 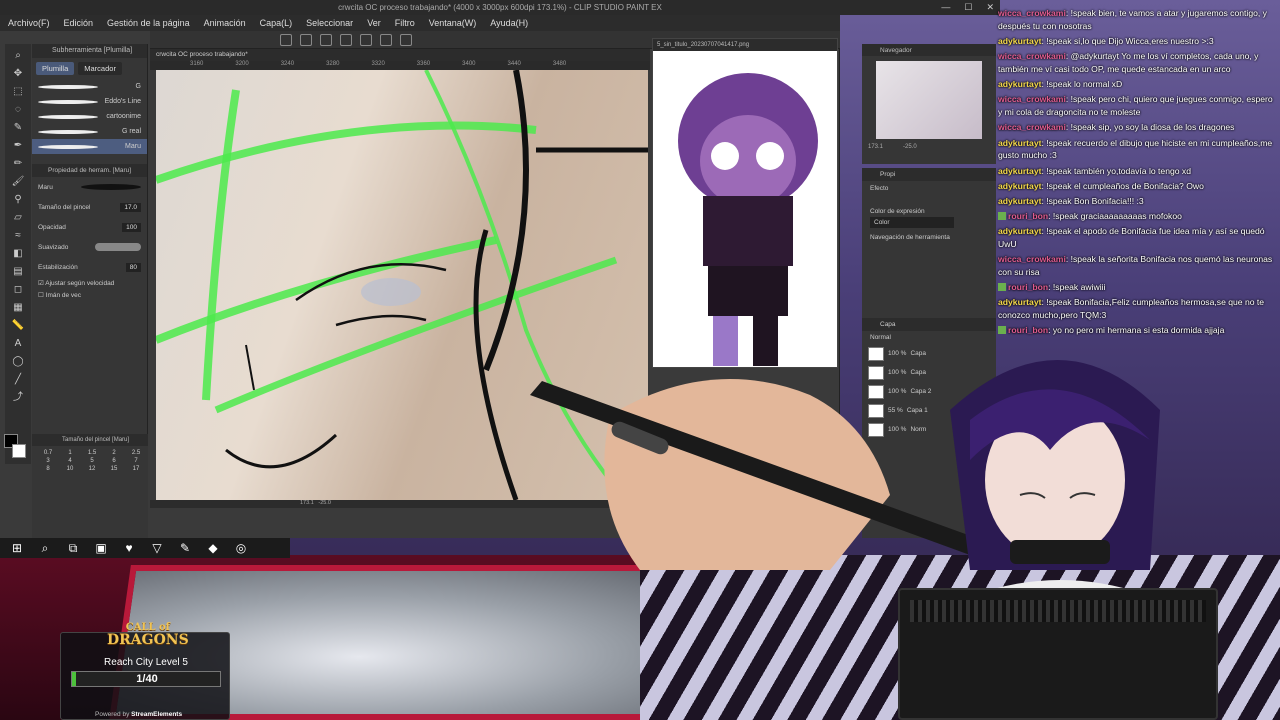 I want to click on canvas-tab: crwcita OC proceso trabajando*, so click(x=400, y=55).